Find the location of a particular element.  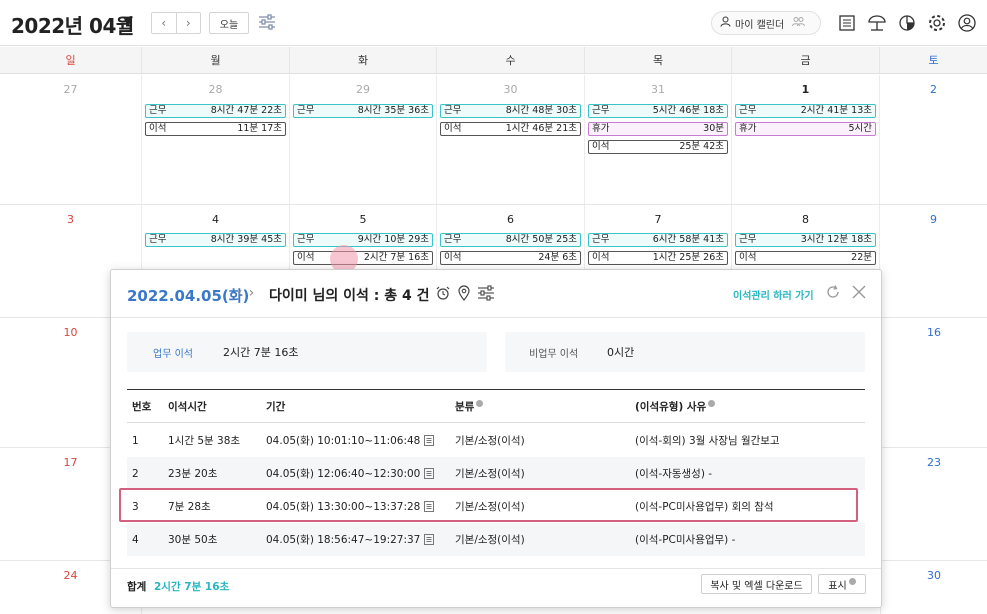

prev-day-button: ‹ is located at coordinates (243, 293).